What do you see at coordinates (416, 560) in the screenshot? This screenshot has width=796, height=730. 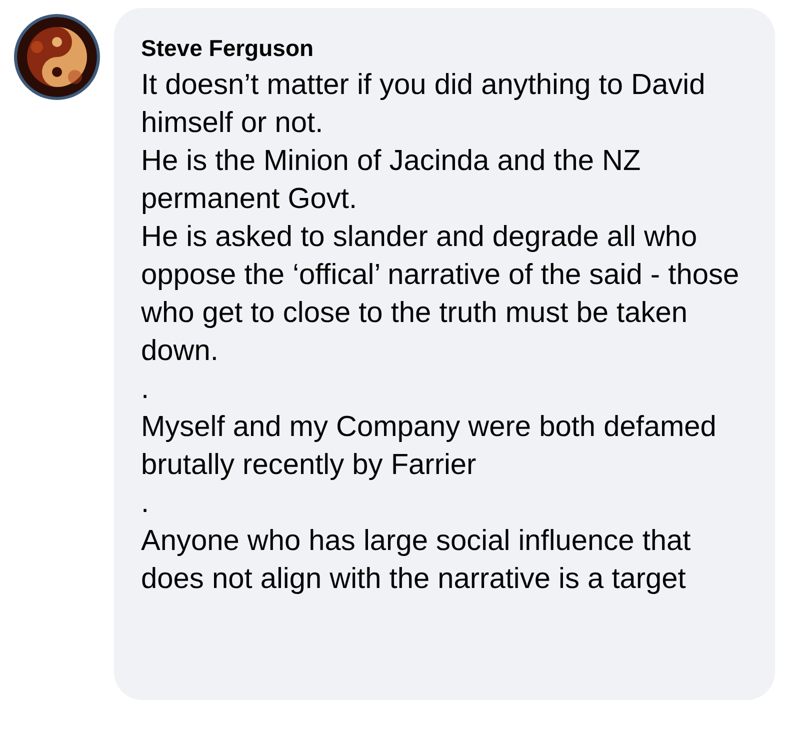 I see `comment-text: Anyone who has large social influence that does not align with the narrative is a target` at bounding box center [416, 560].